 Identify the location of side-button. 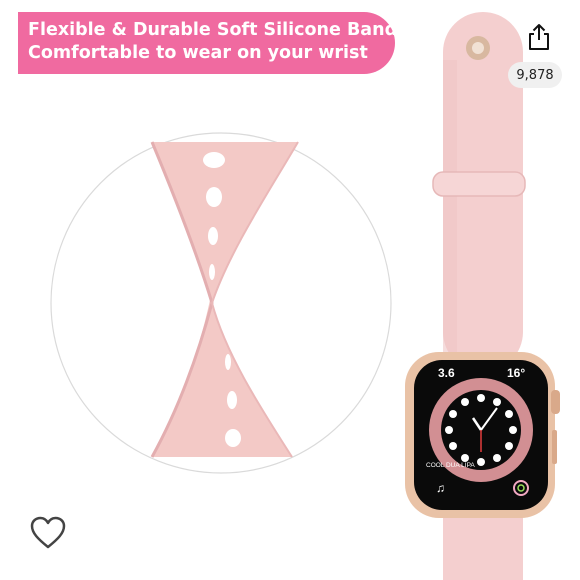
(554, 447).